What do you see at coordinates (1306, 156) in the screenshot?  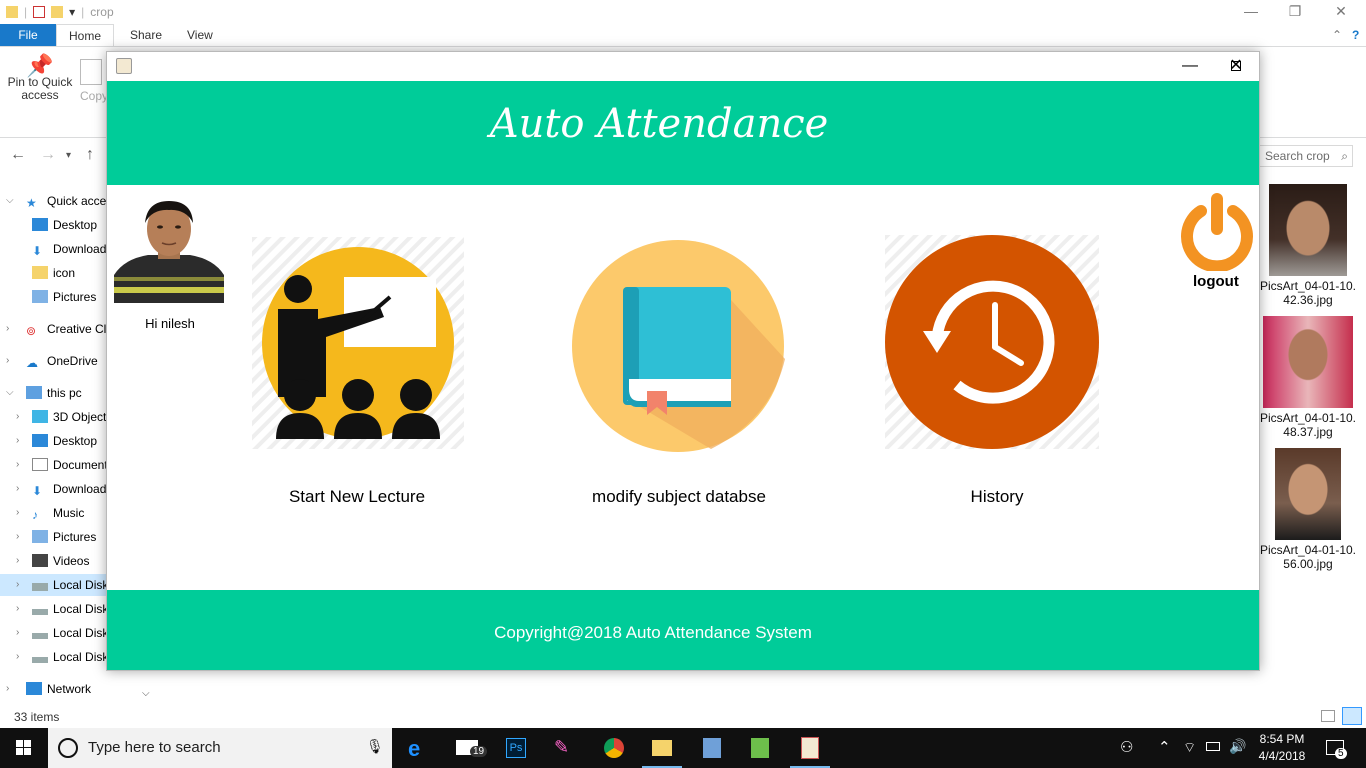 I see `search-input: Search crop ⌕` at bounding box center [1306, 156].